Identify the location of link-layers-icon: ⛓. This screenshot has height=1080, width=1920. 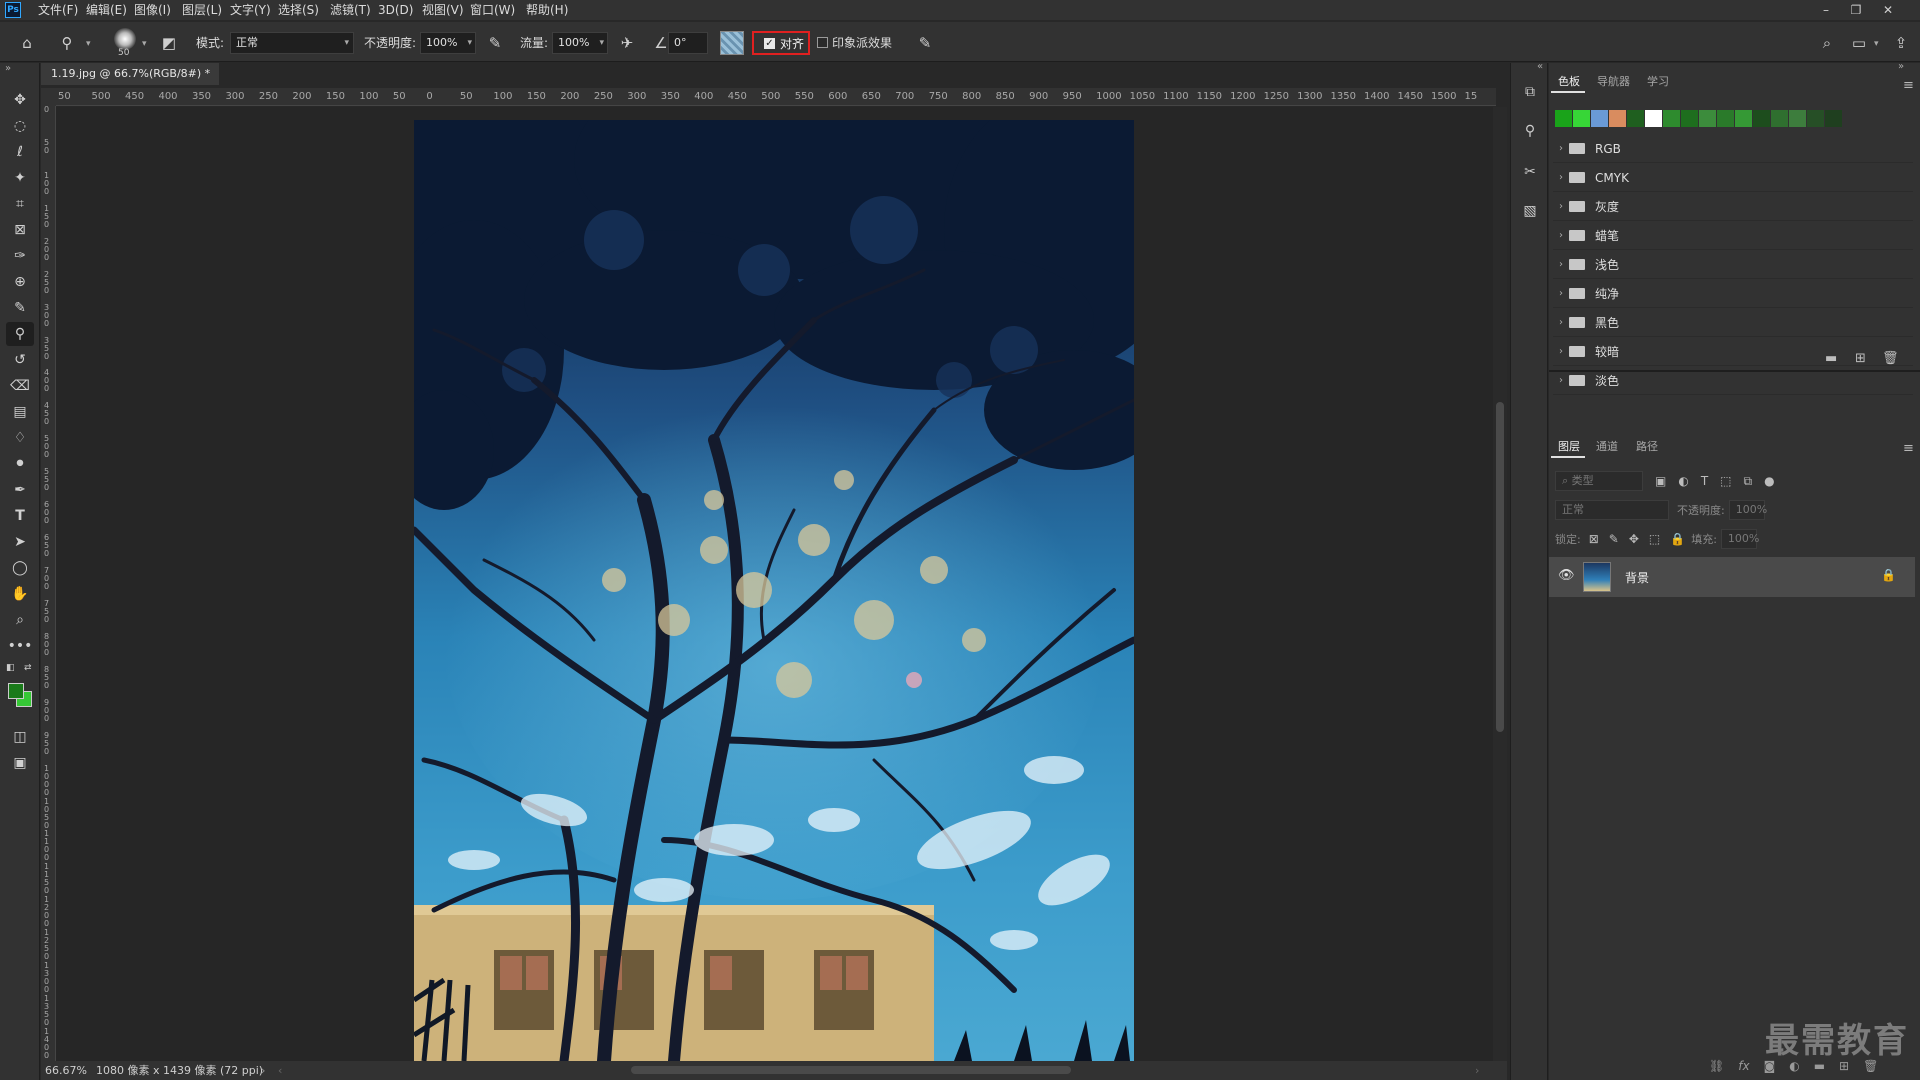
(1716, 1066).